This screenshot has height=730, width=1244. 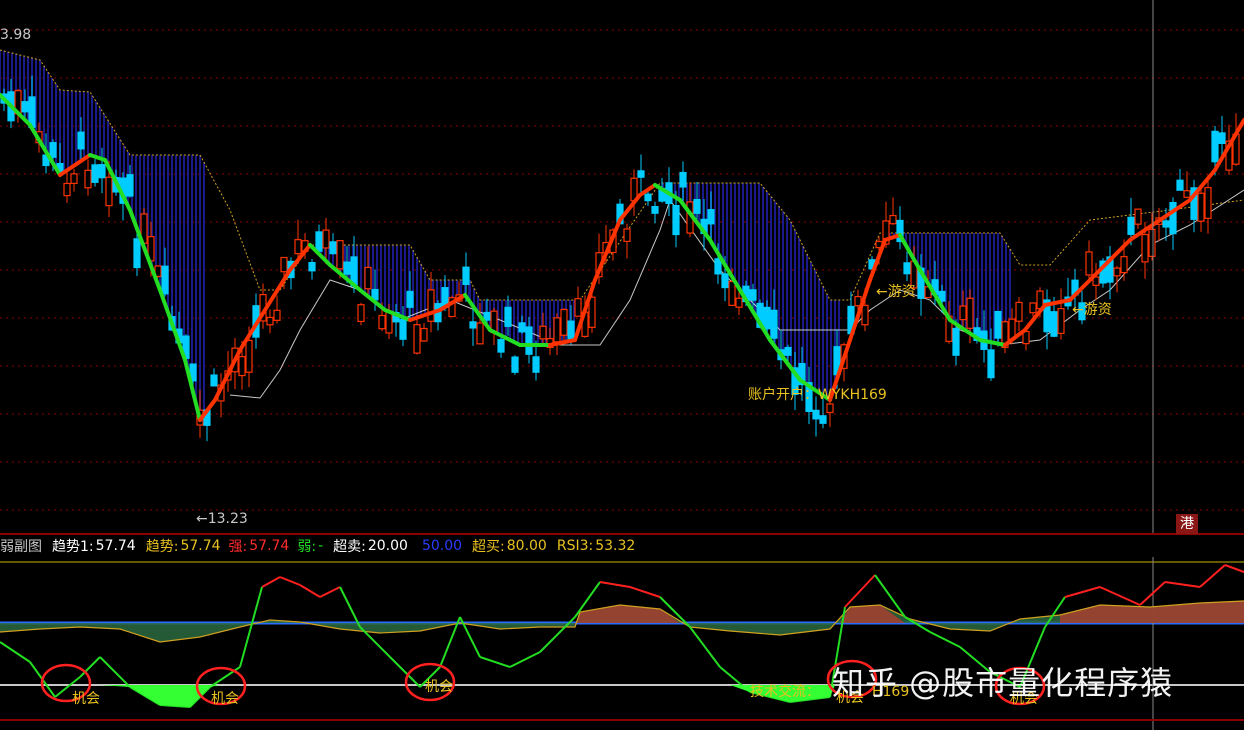 I want to click on legend-trend-label: 趋势:, so click(x=162, y=547).